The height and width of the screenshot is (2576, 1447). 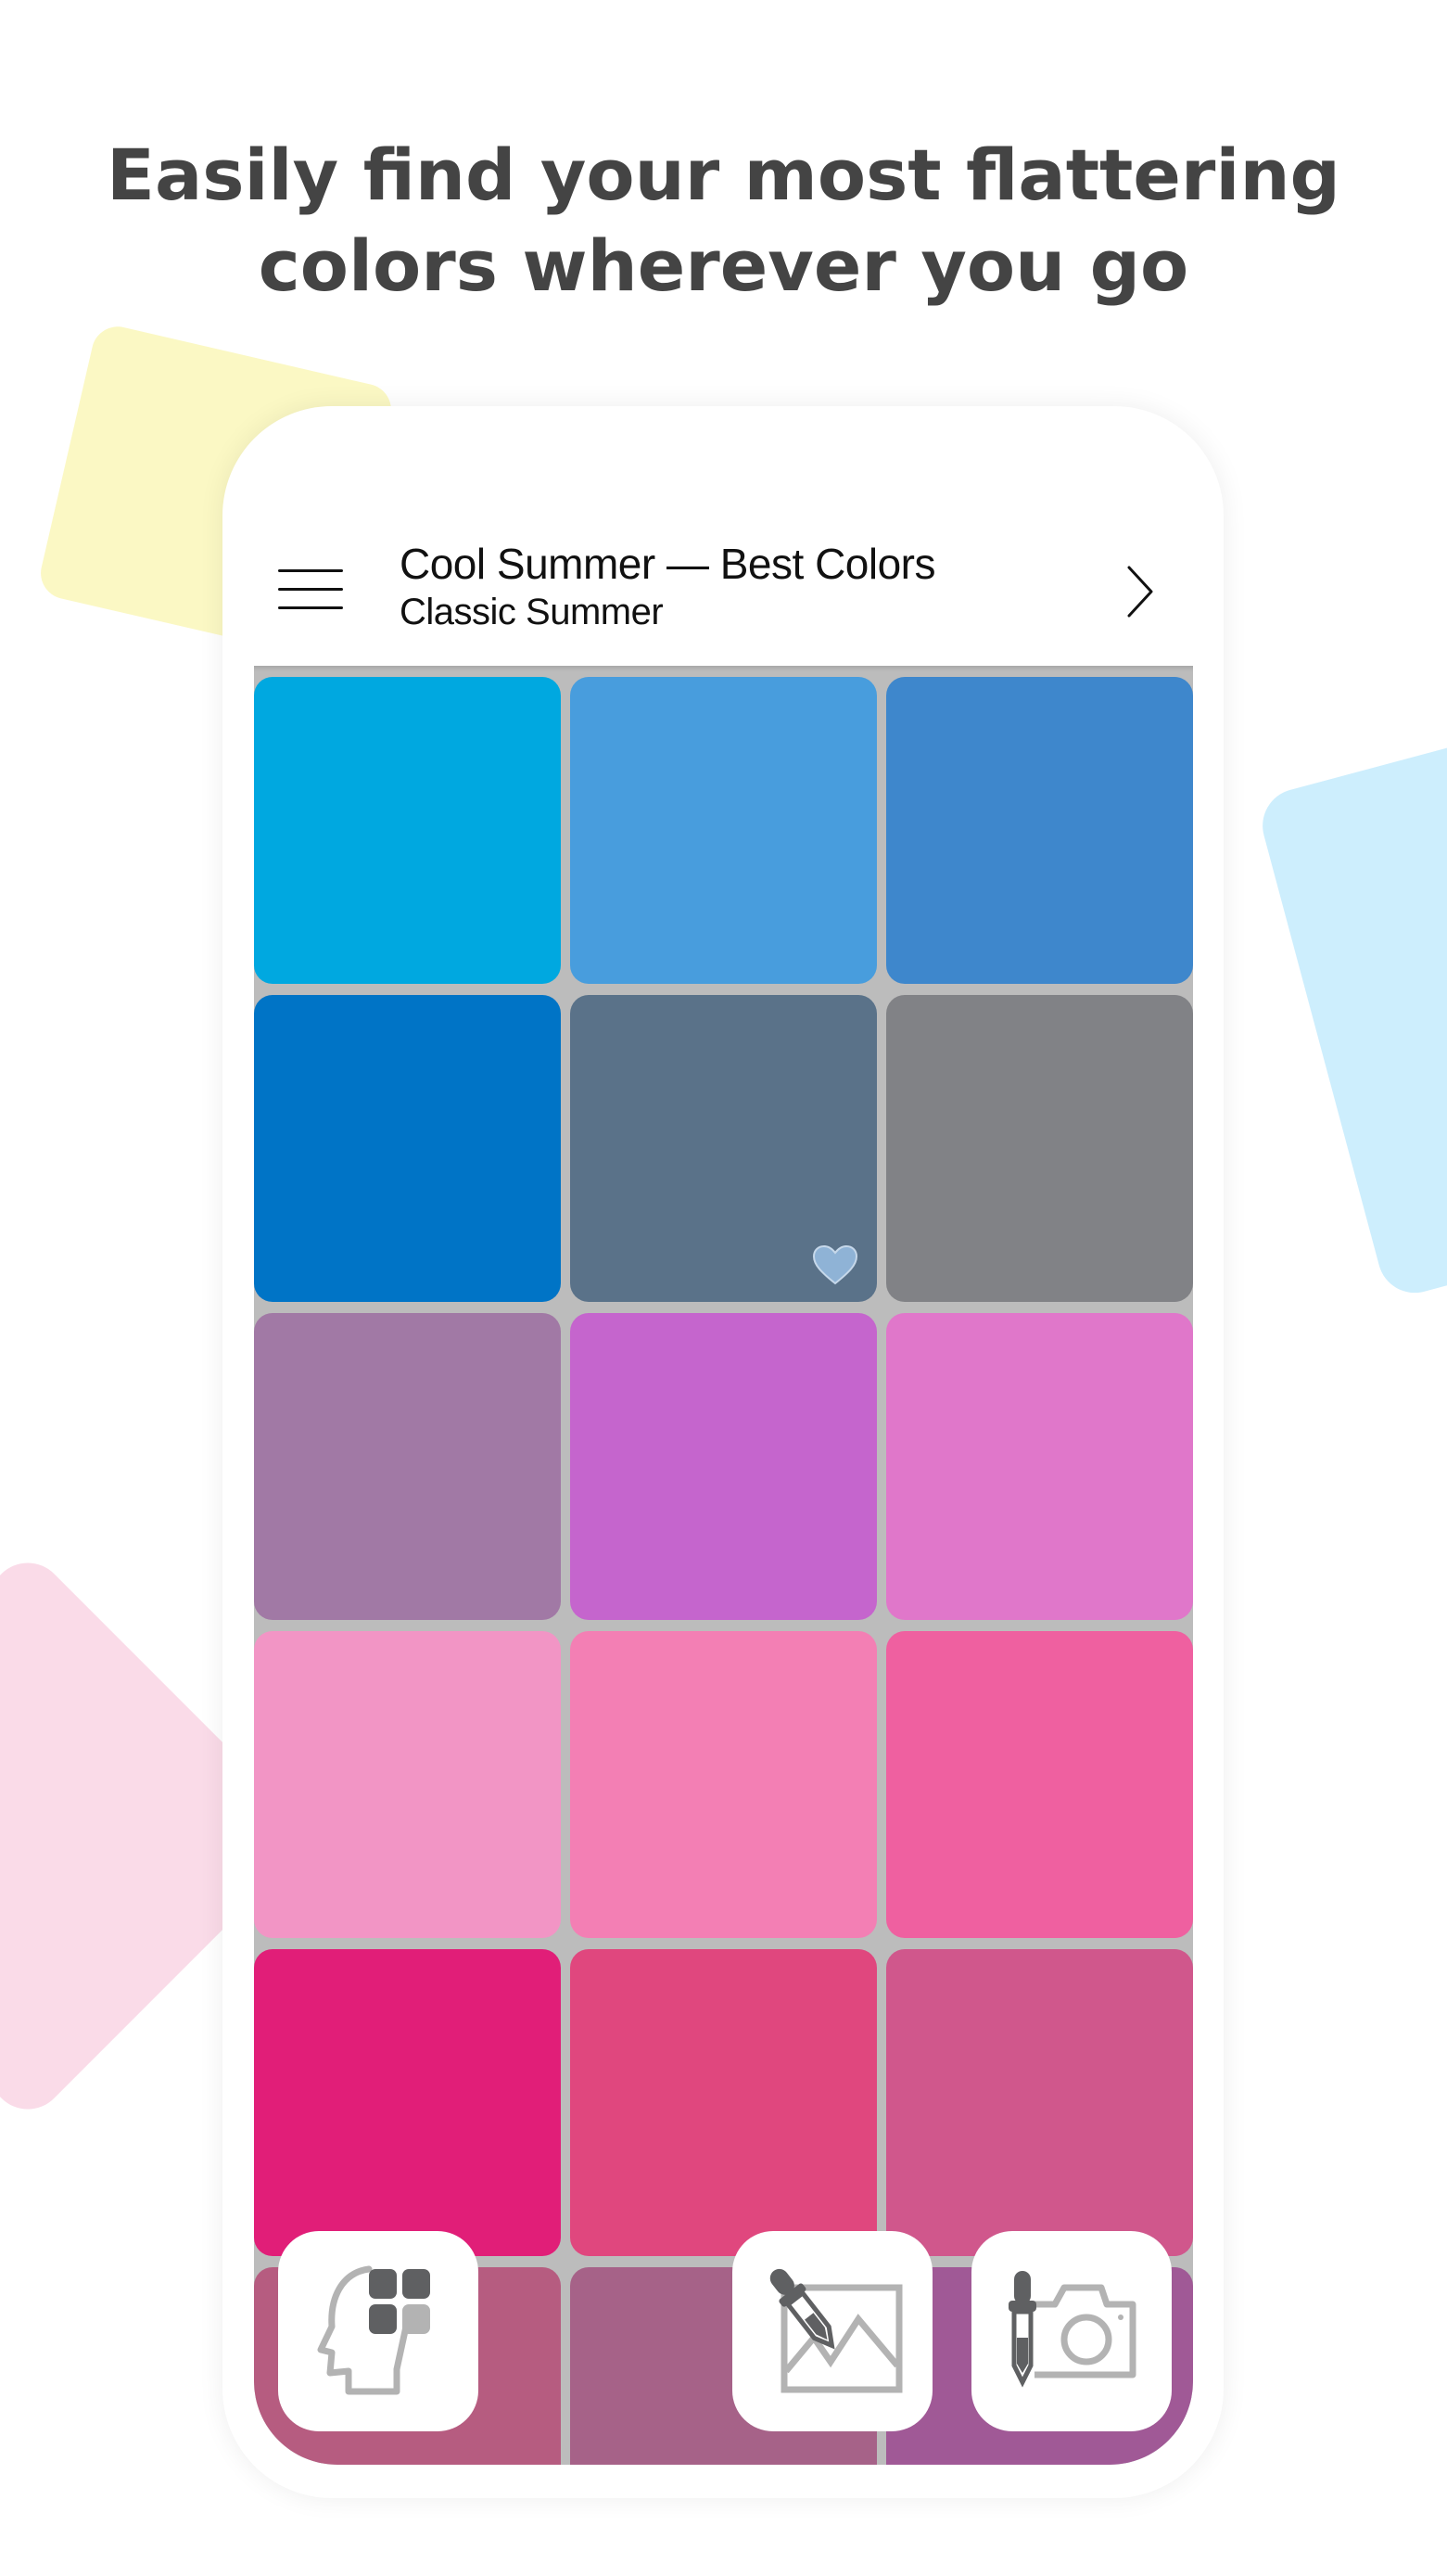 I want to click on pick-from-camera-button, so click(x=1071, y=2331).